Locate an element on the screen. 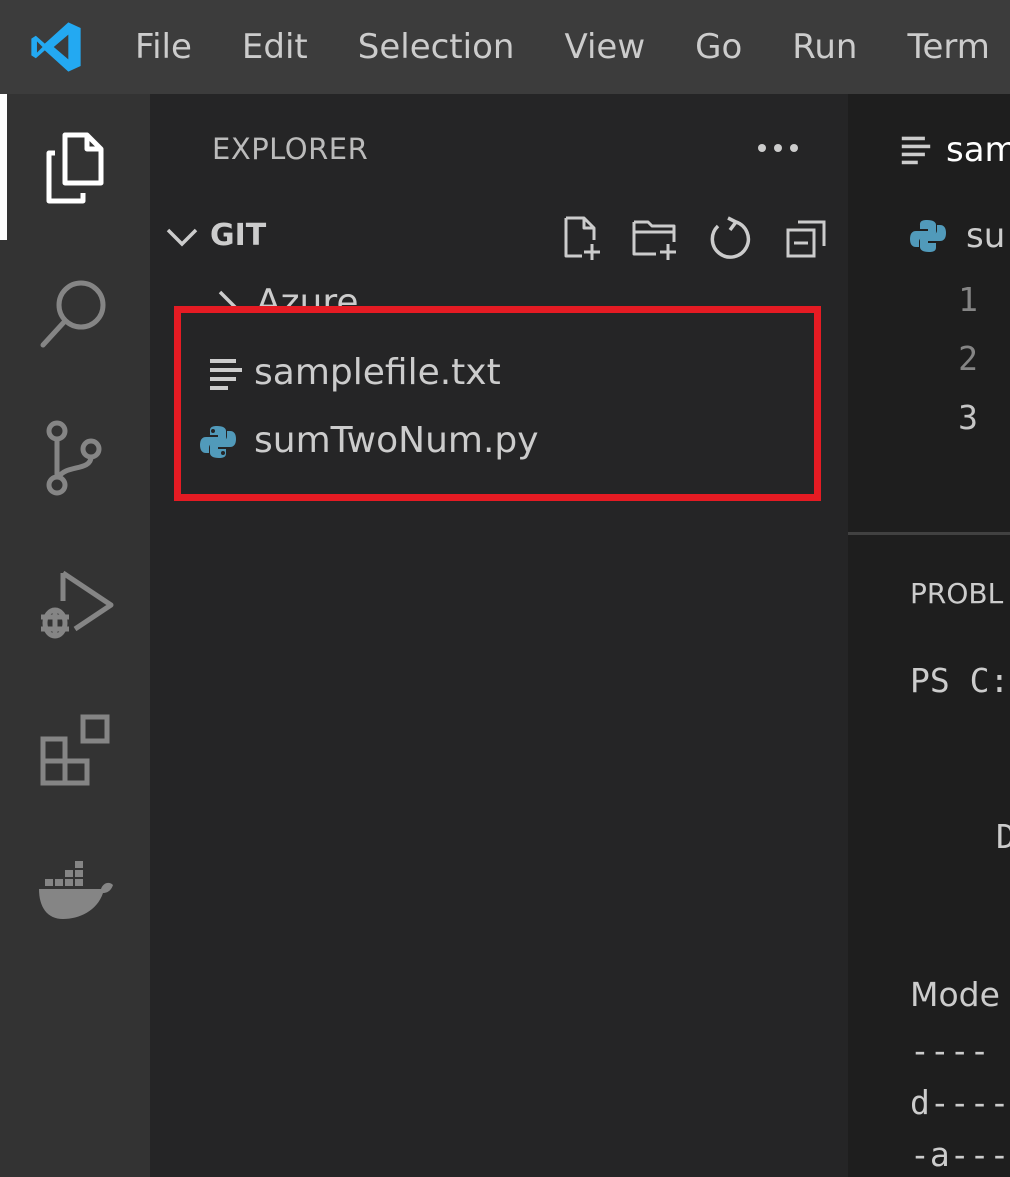  terminal-line: -a--- is located at coordinates (960, 1154).